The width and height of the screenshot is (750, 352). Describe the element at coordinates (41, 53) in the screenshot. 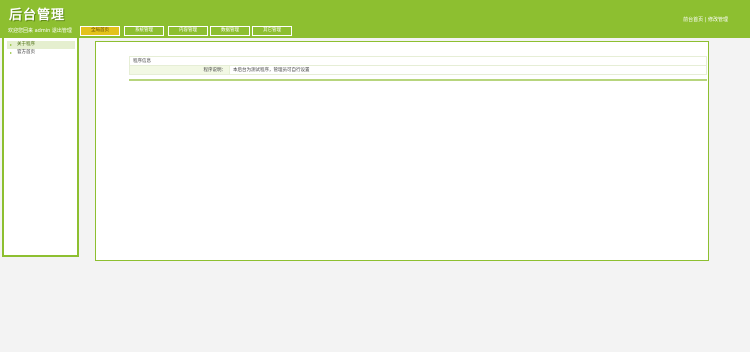

I see `sidebar-item-official-site: ▸ 官方首页` at that location.